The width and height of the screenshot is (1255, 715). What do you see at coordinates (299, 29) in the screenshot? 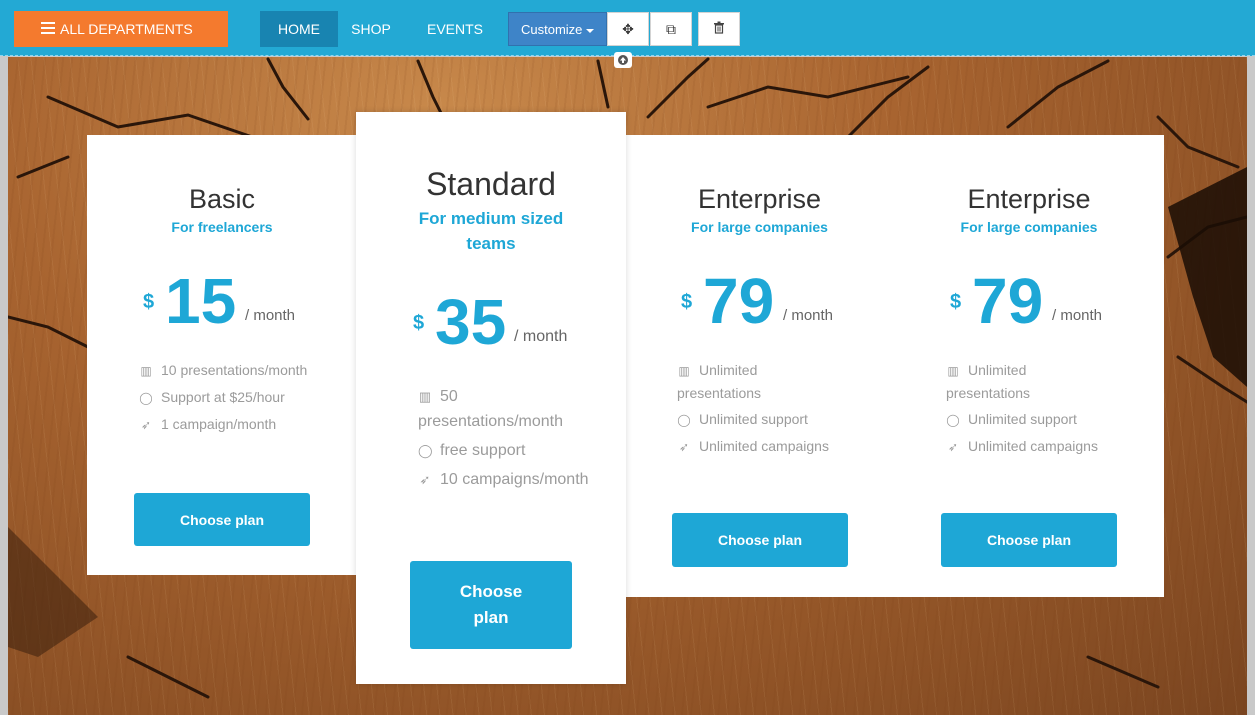
I see `nav-home: HOME` at bounding box center [299, 29].